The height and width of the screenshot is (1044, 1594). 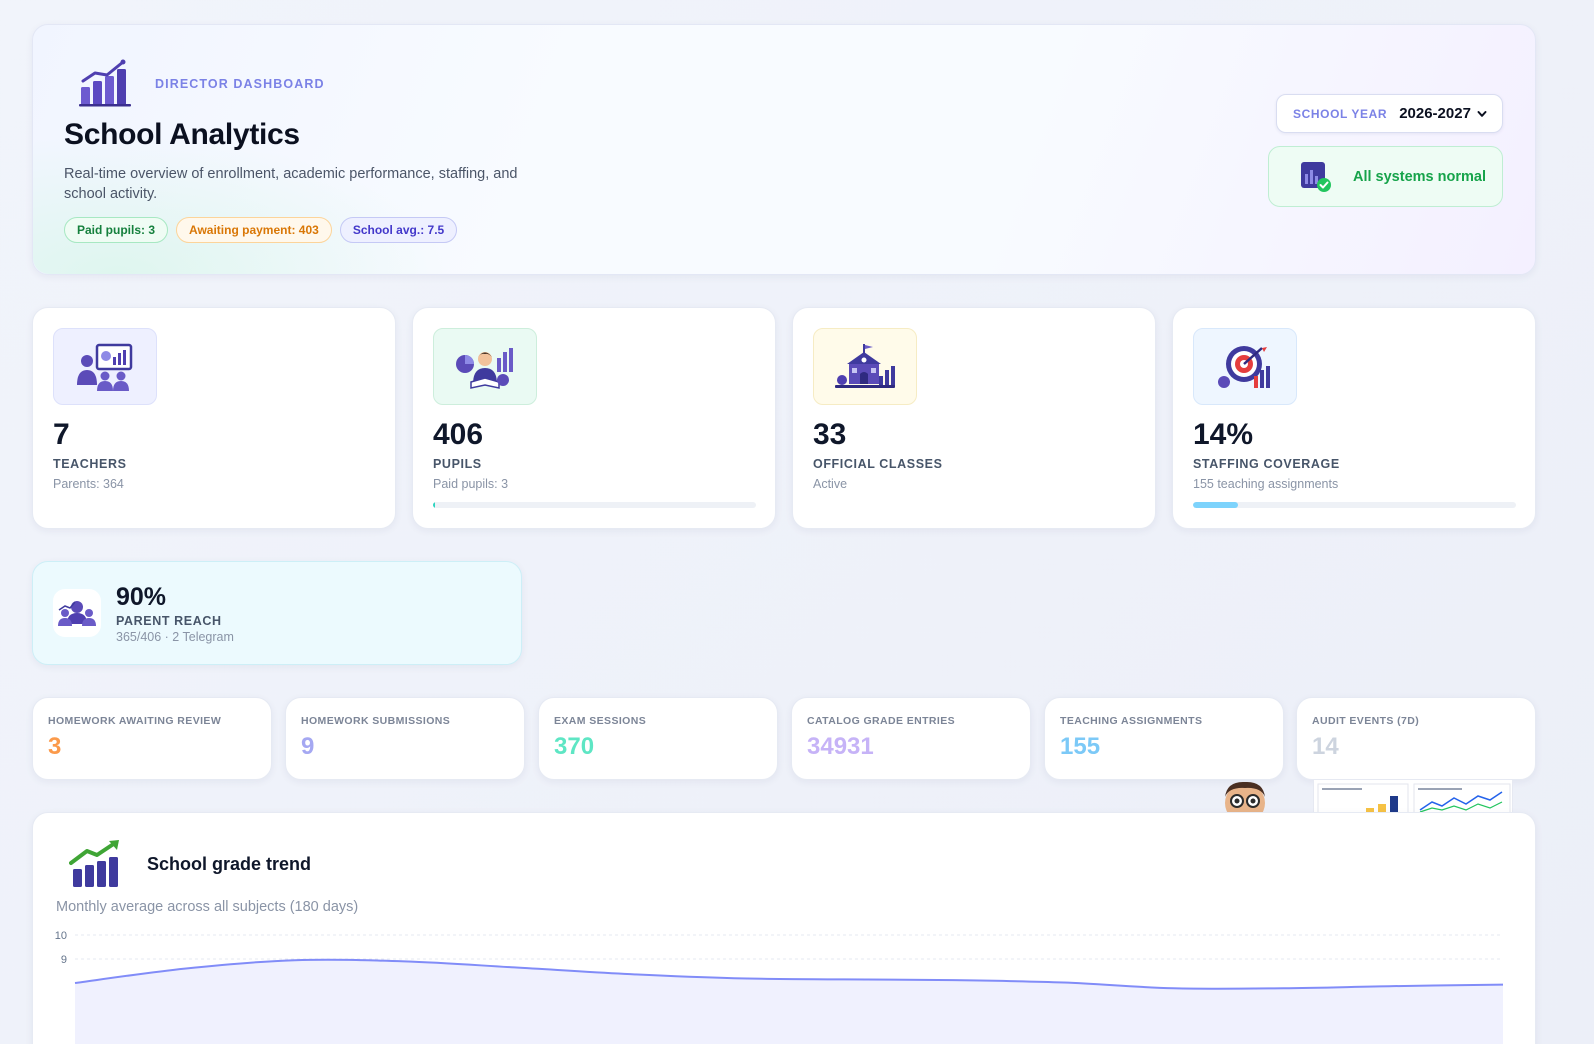 I want to click on kpi-card-pupils: 406 PUPILS Paid pupils: 3, so click(x=594, y=418).